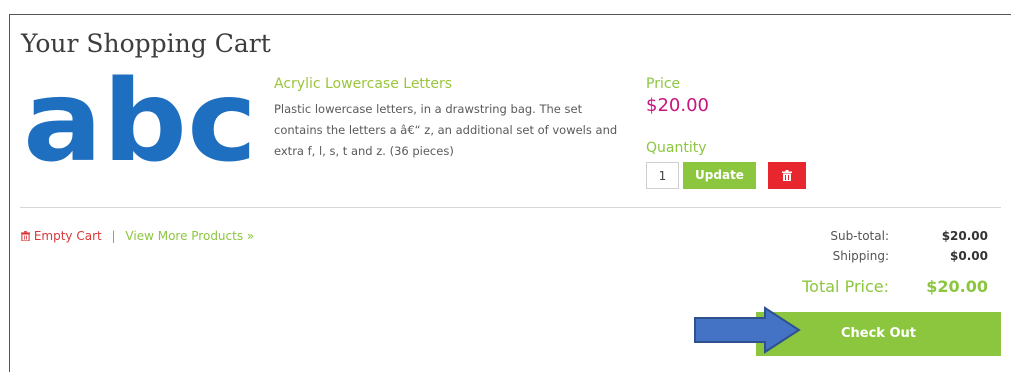  I want to click on subtotal-value: $20.00, so click(964, 236).